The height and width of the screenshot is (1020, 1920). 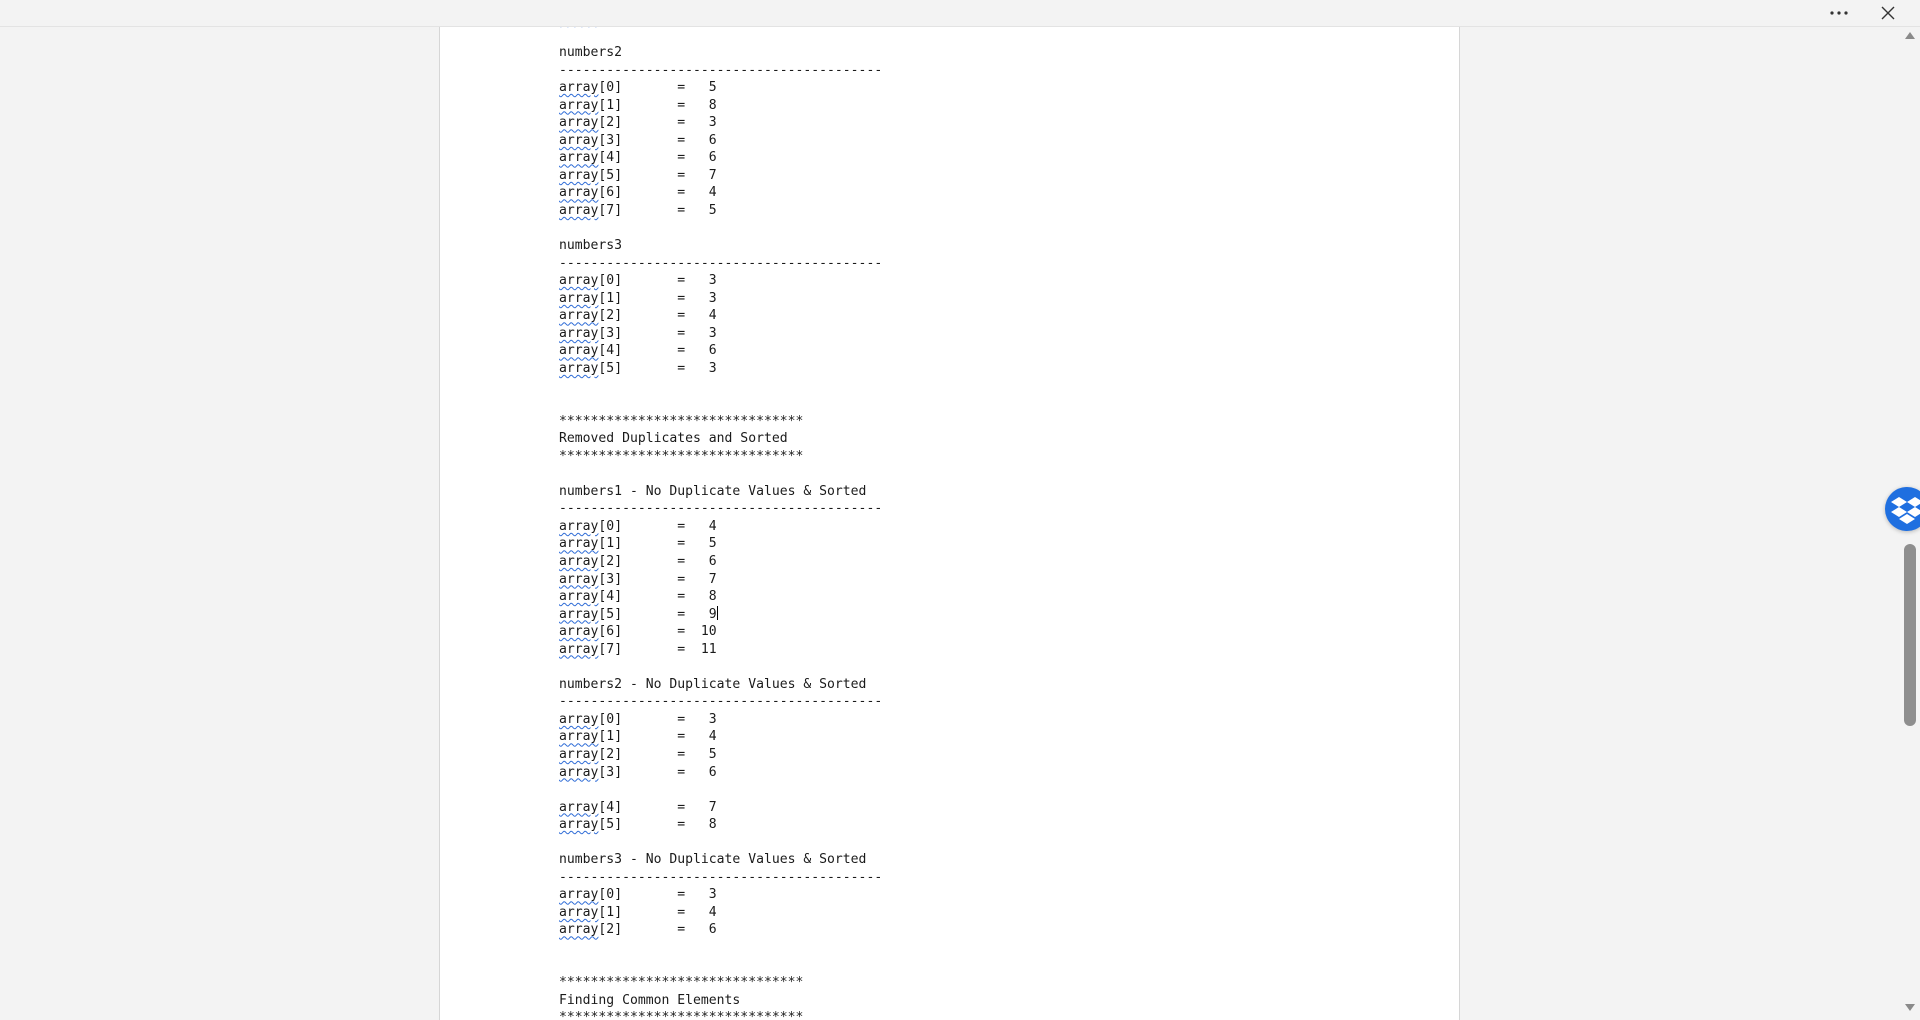 I want to click on text-cursor, so click(x=717, y=612).